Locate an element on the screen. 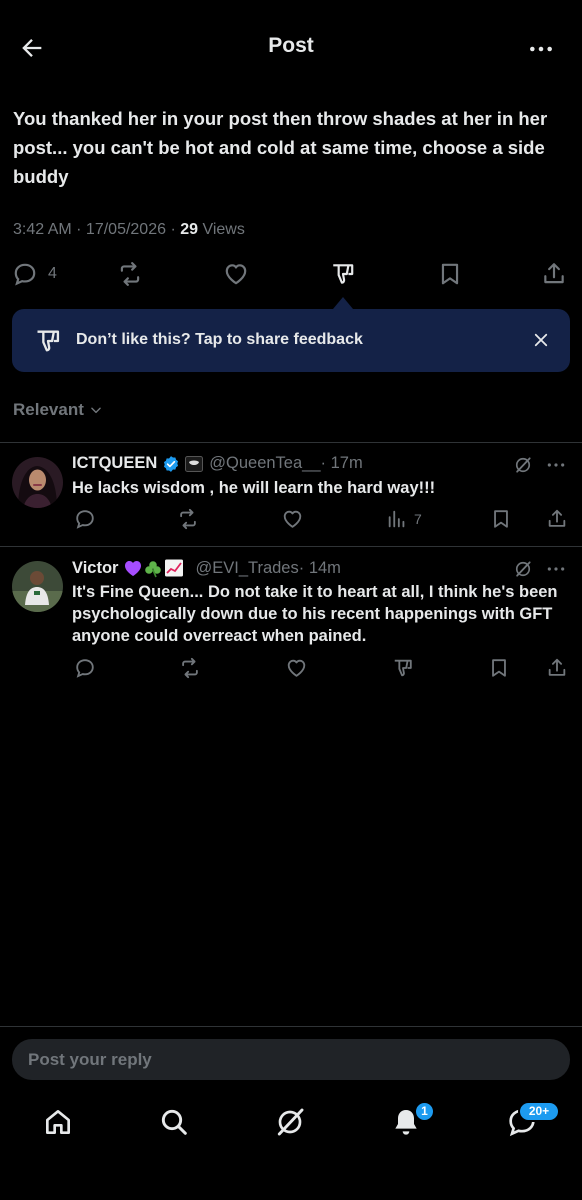 The width and height of the screenshot is (582, 1200). author-name-emojis is located at coordinates (154, 568).